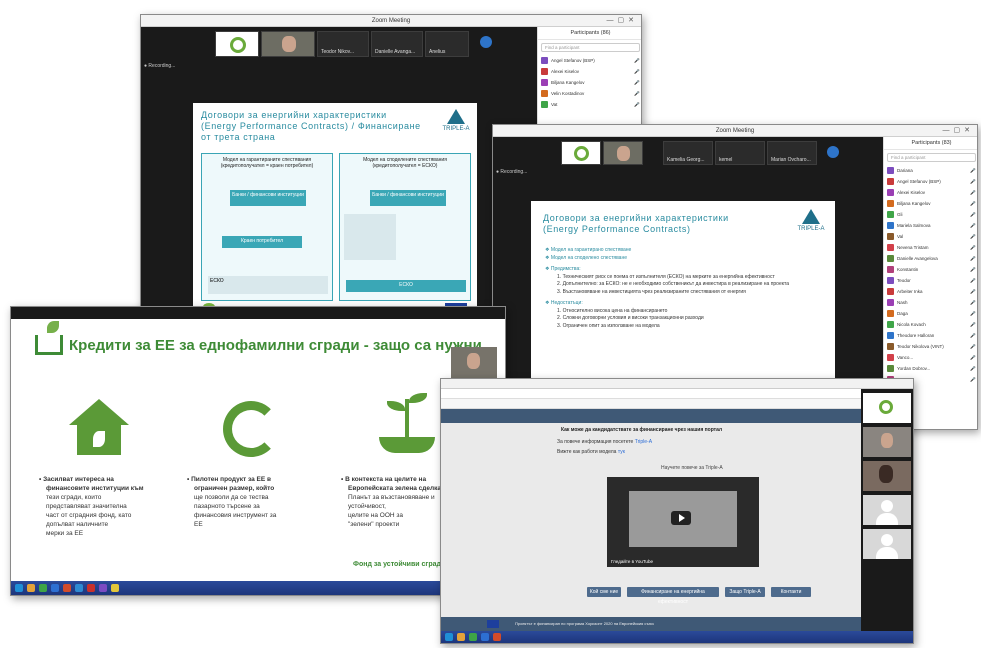 The image size is (981, 648). What do you see at coordinates (930, 214) in the screenshot?
I see `participant-row: Gli 🎤` at bounding box center [930, 214].